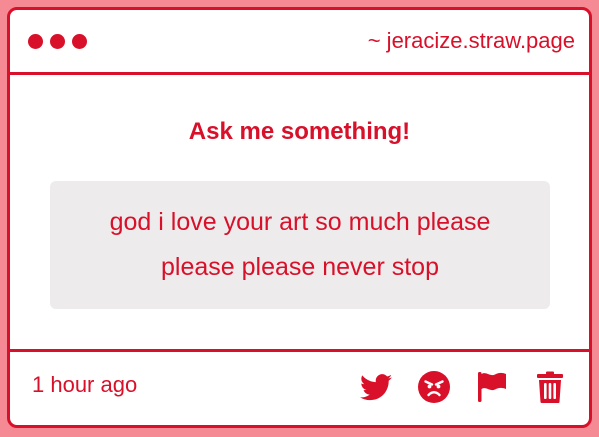  I want to click on report-button, so click(492, 387).